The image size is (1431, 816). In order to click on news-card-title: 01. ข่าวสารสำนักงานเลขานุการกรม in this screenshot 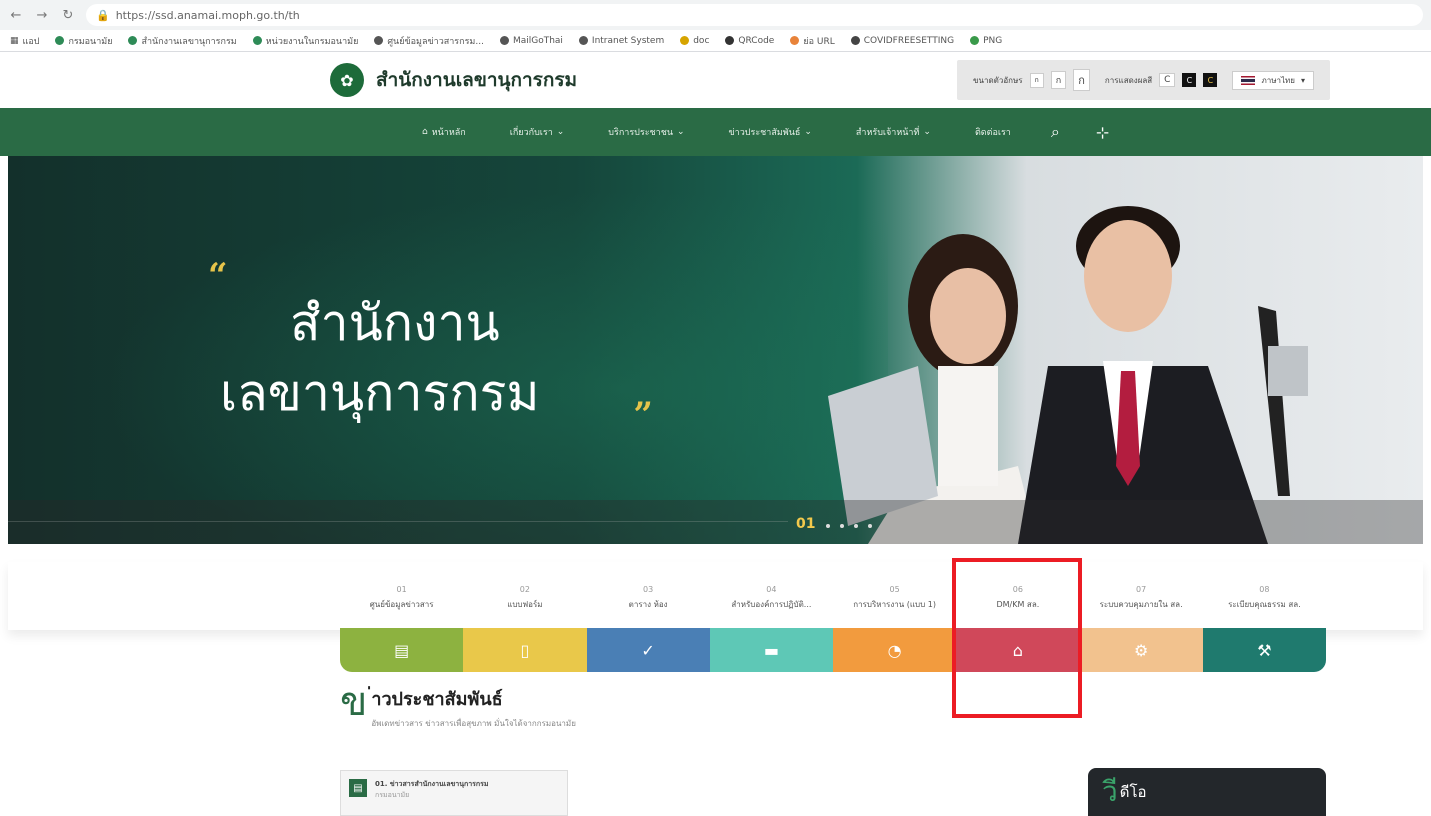, I will do `click(432, 784)`.